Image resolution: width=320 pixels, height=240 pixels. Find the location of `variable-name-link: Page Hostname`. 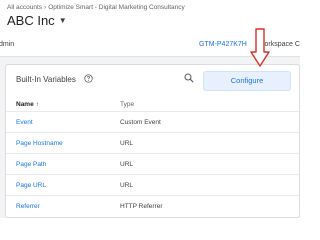

variable-name-link: Page Hostname is located at coordinates (39, 143).